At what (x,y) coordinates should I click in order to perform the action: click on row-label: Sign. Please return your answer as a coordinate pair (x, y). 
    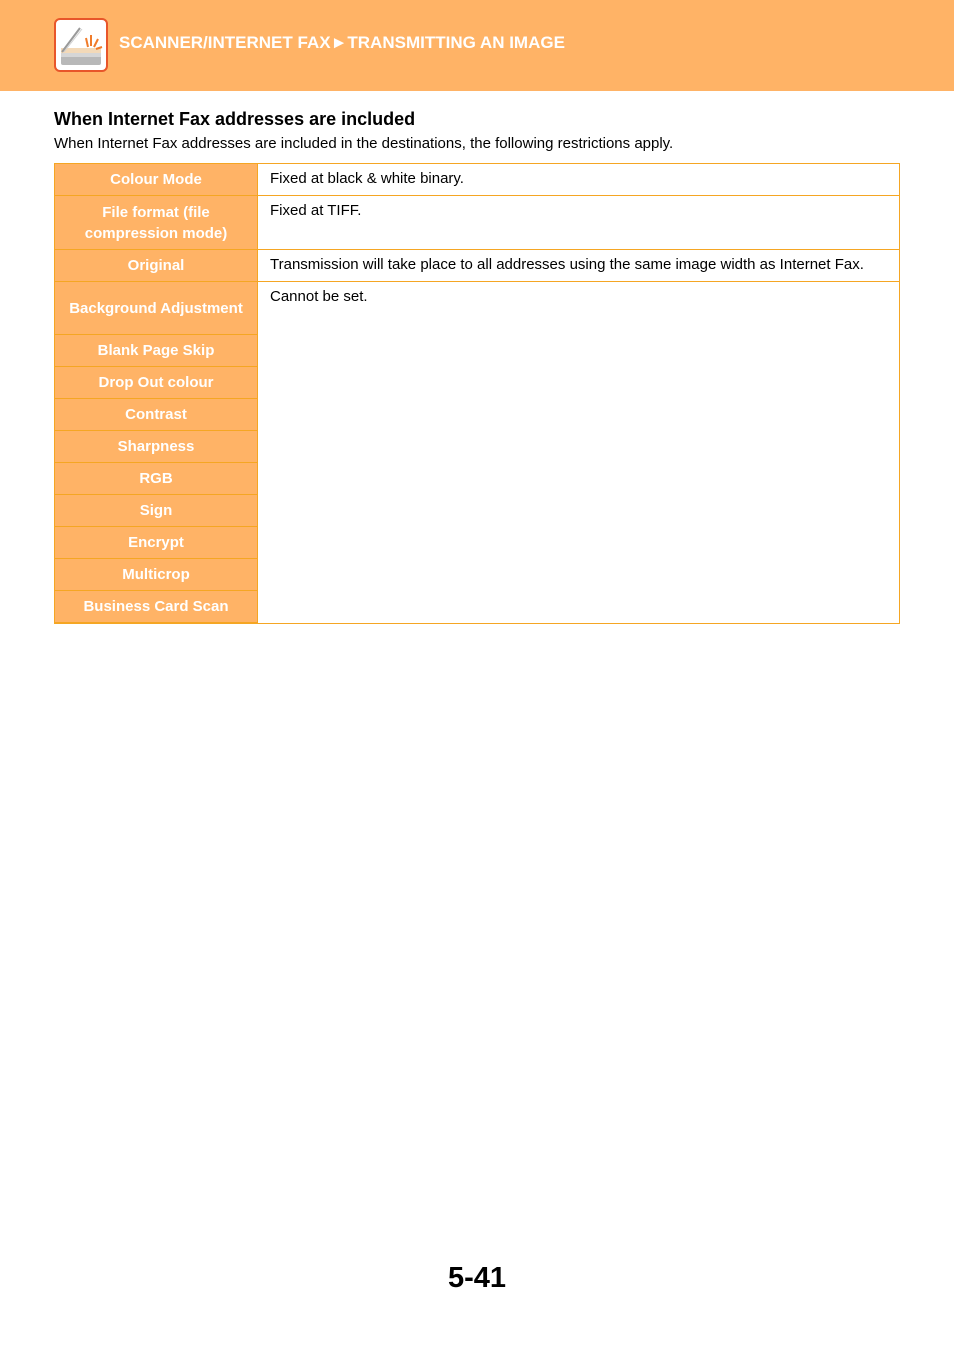
    Looking at the image, I should click on (156, 510).